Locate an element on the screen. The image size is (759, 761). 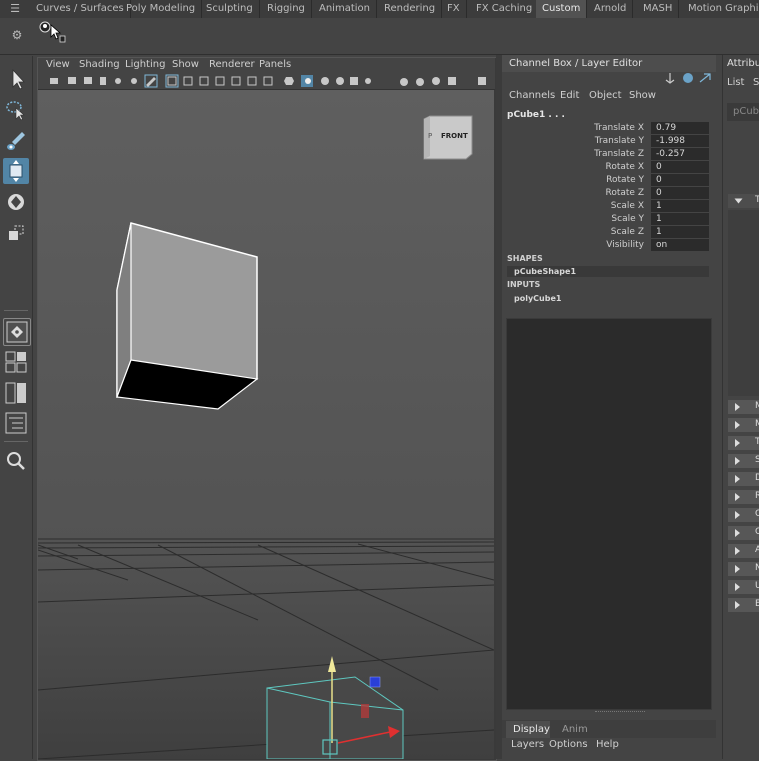
ae-section-6: R is located at coordinates (743, 497).